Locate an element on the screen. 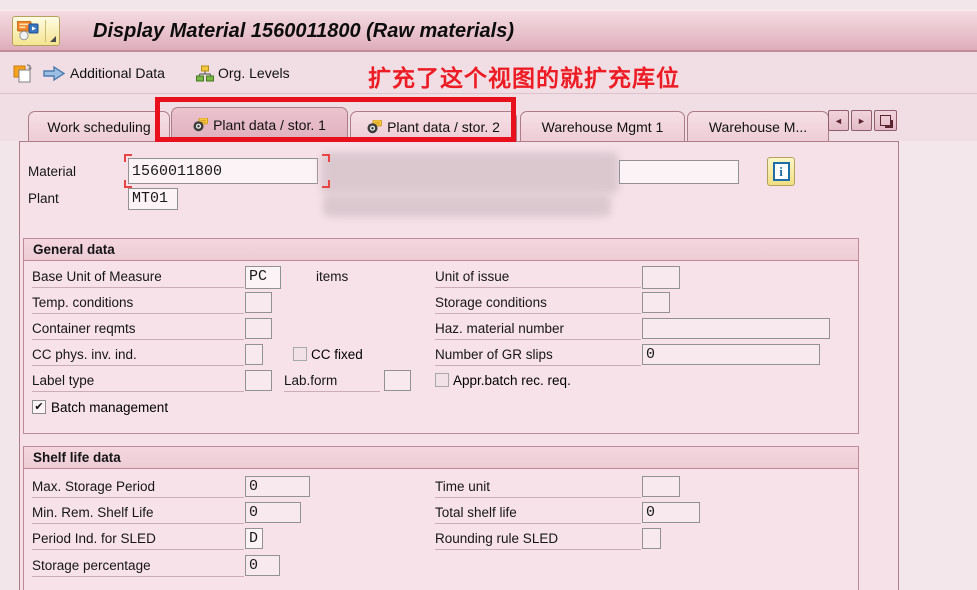 The height and width of the screenshot is (590, 977). gr-slips-label: Number of GR slips is located at coordinates (538, 356).